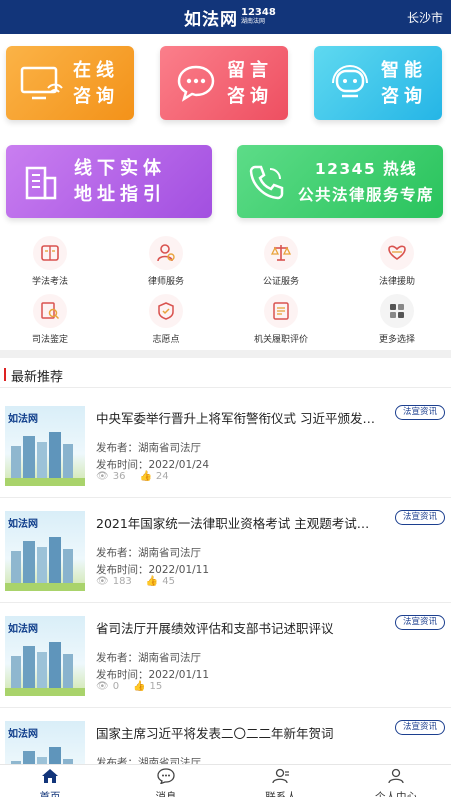 This screenshot has width=451, height=797. I want to click on like-count: 24, so click(162, 476).